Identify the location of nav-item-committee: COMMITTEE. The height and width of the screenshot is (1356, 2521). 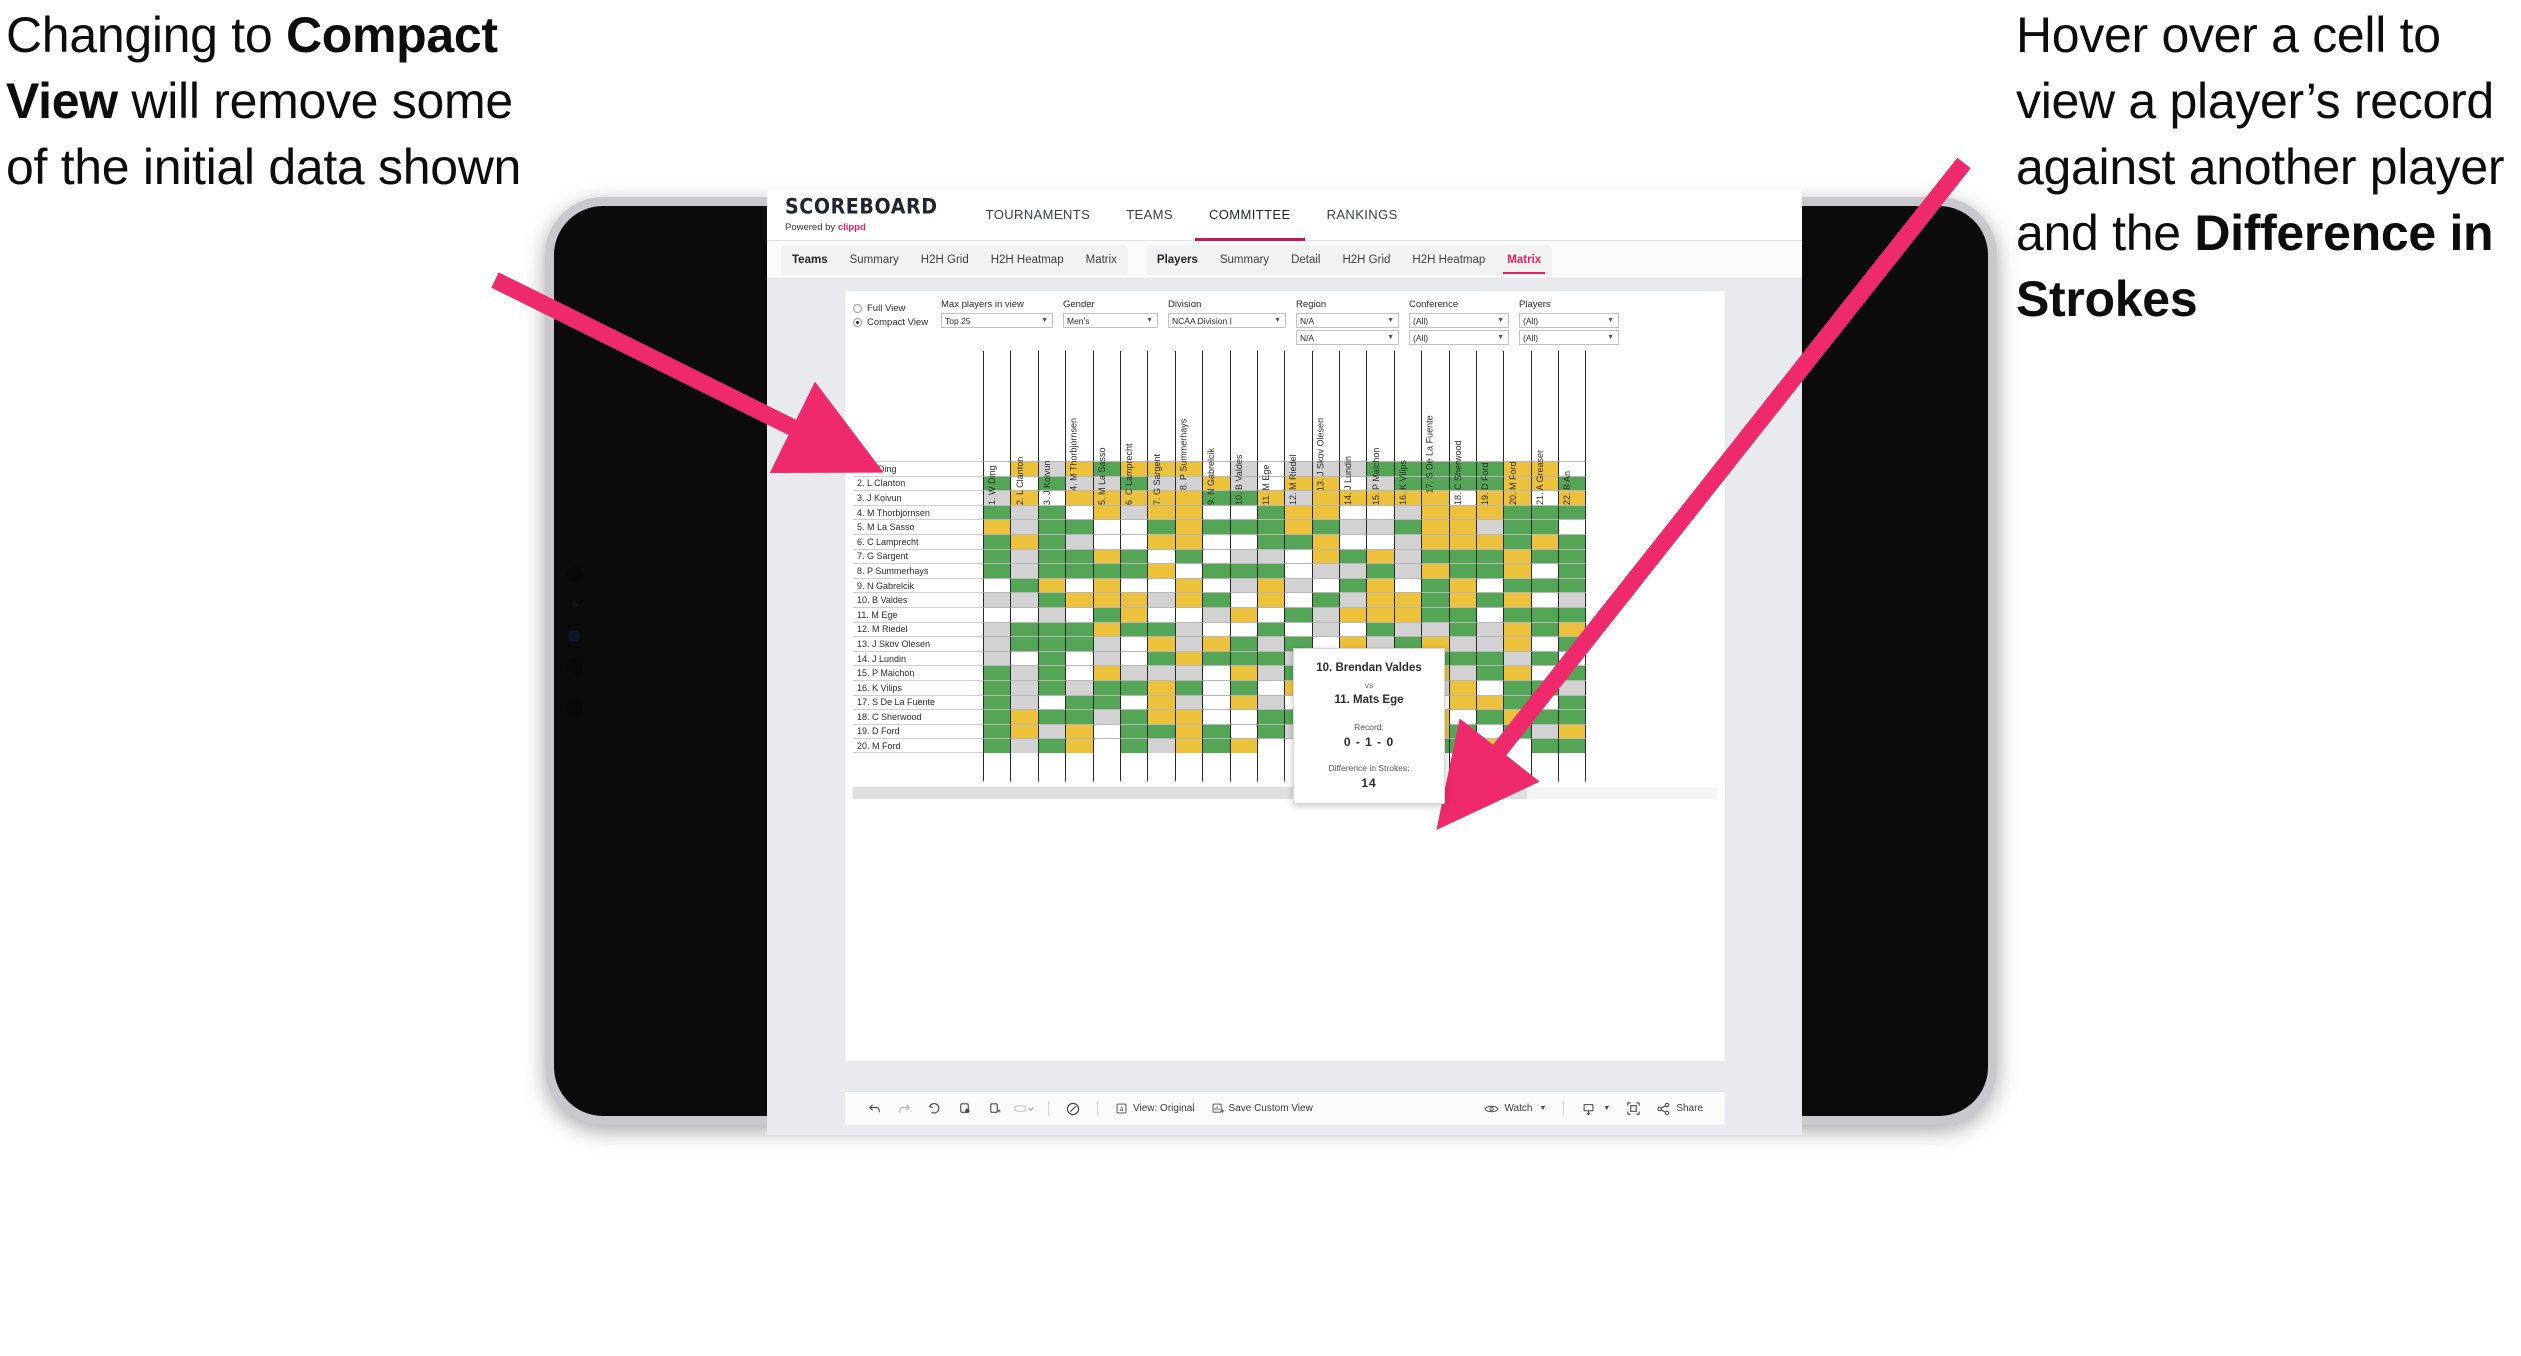
(1250, 215).